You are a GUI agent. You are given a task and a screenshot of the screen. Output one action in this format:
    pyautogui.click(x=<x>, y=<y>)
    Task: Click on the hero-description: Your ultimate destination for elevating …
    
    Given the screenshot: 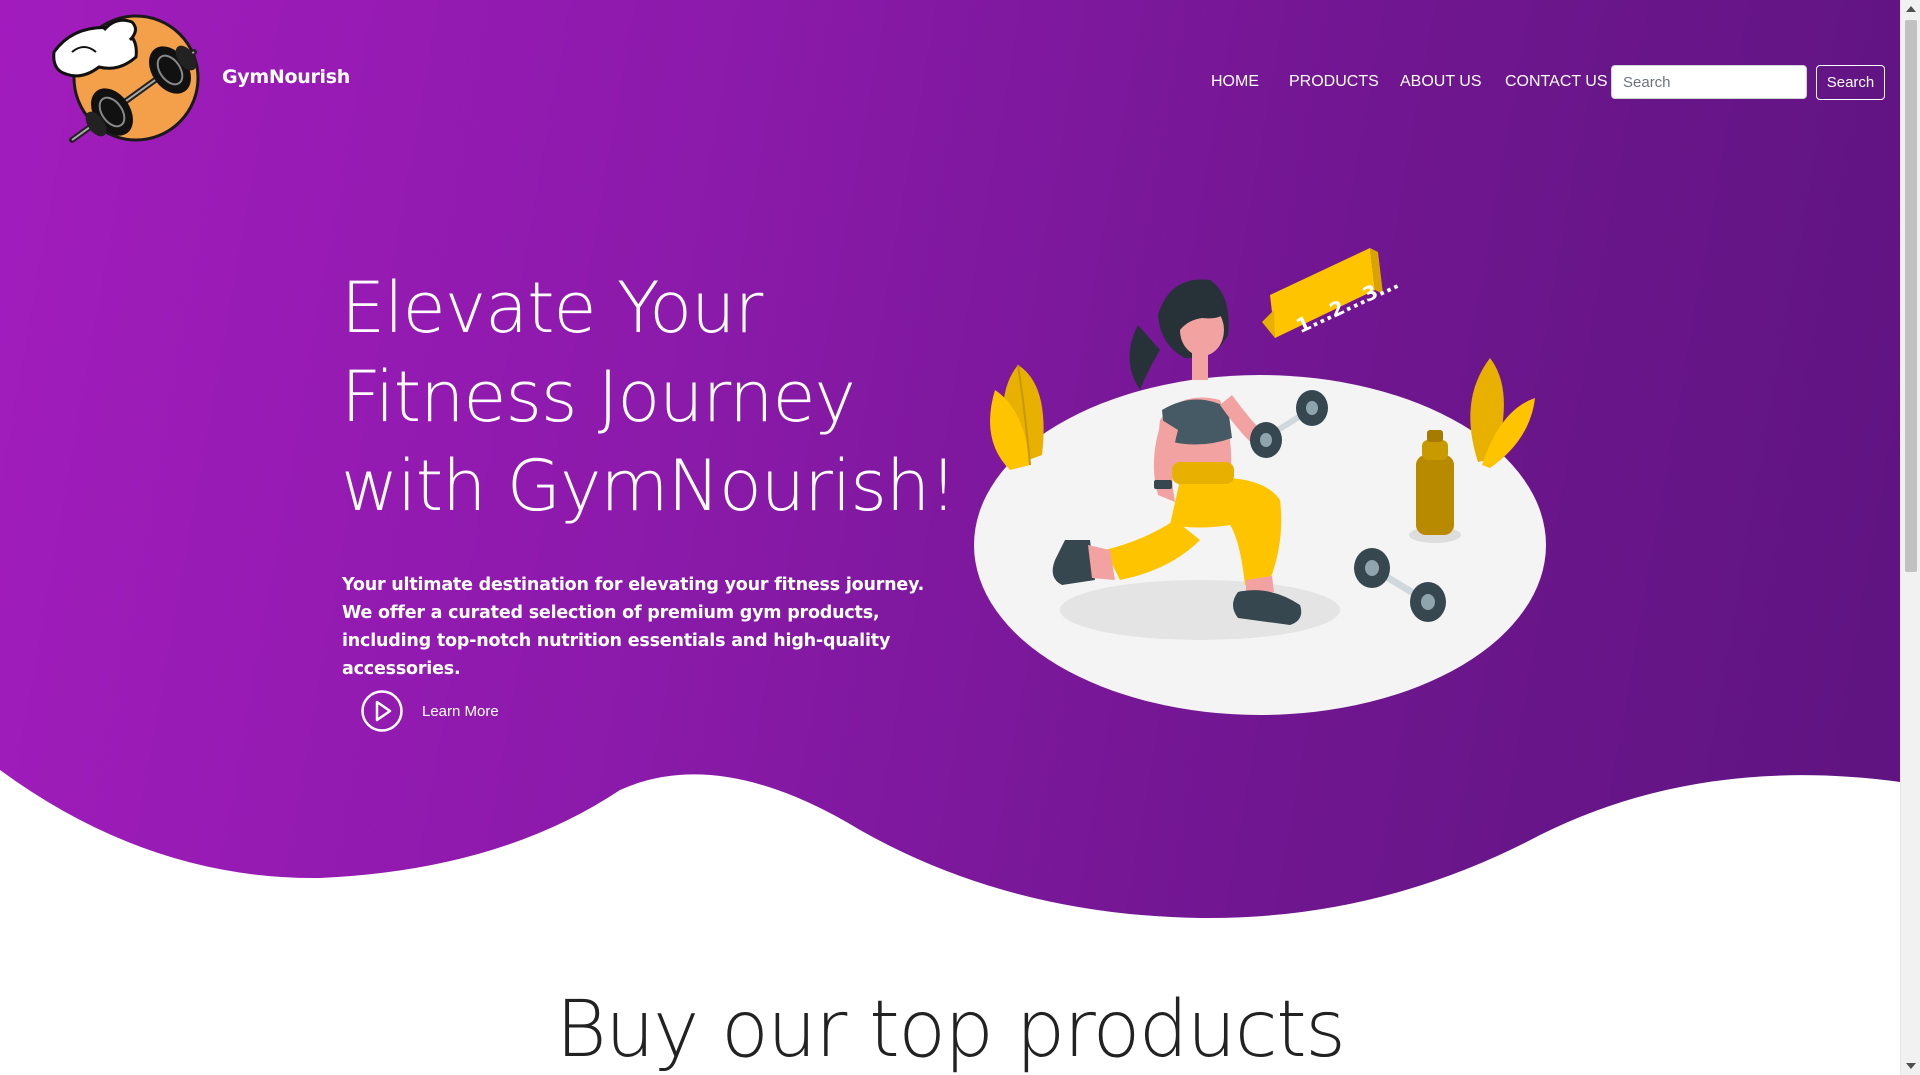 What is the action you would take?
    pyautogui.click(x=633, y=627)
    